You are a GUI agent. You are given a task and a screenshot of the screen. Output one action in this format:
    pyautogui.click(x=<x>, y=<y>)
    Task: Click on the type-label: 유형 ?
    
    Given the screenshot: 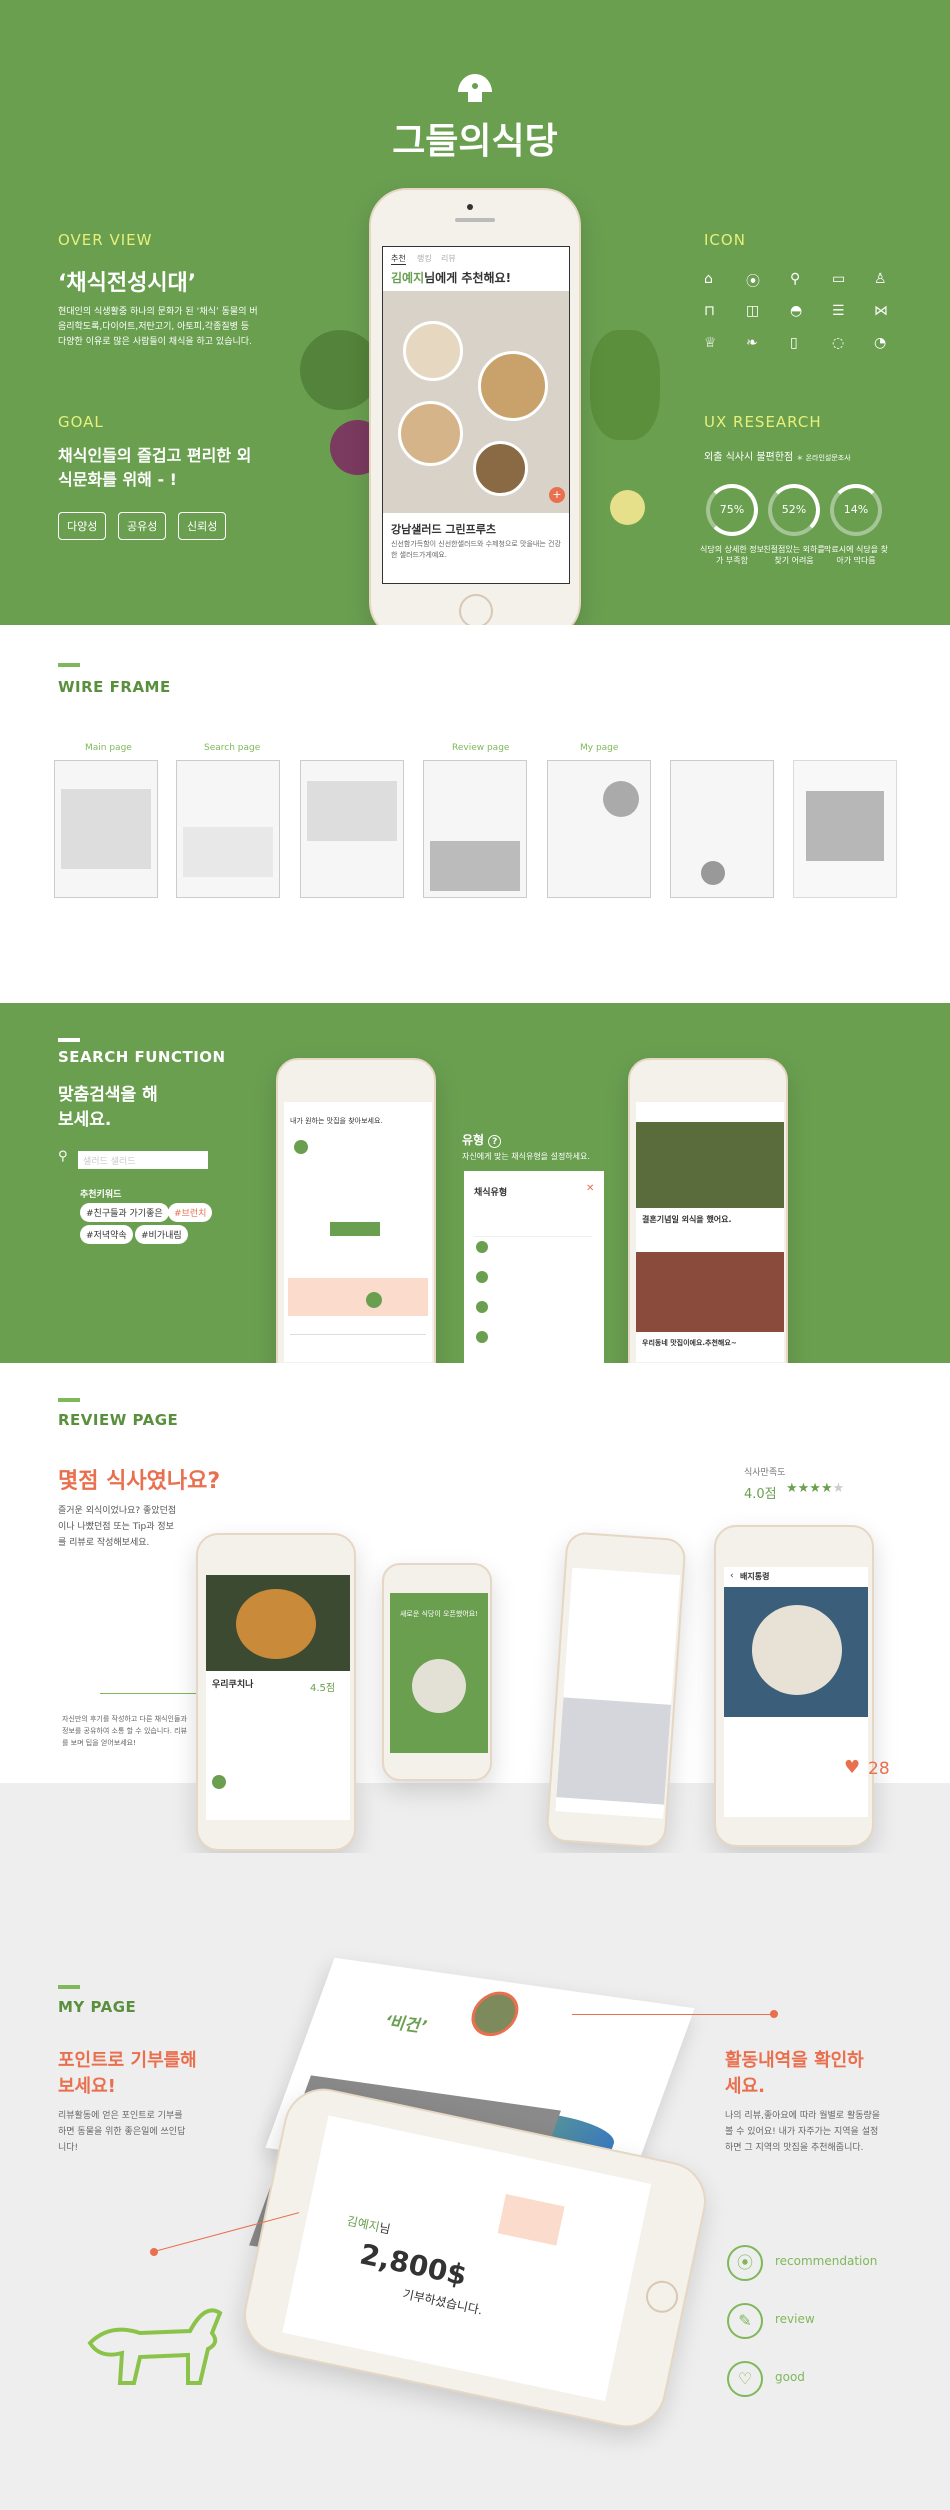 What is the action you would take?
    pyautogui.click(x=482, y=1139)
    